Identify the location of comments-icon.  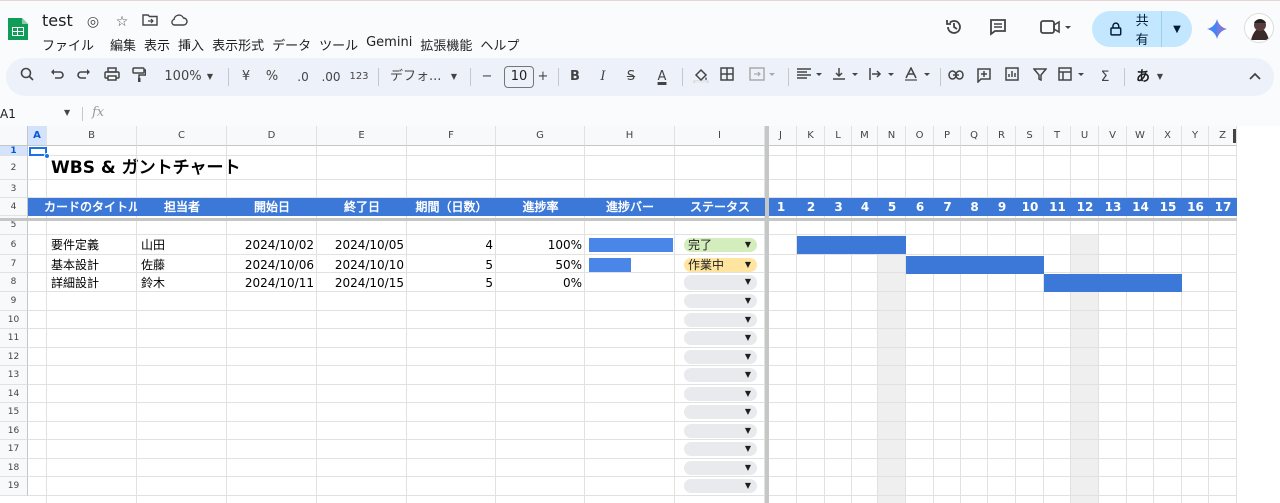
(998, 29).